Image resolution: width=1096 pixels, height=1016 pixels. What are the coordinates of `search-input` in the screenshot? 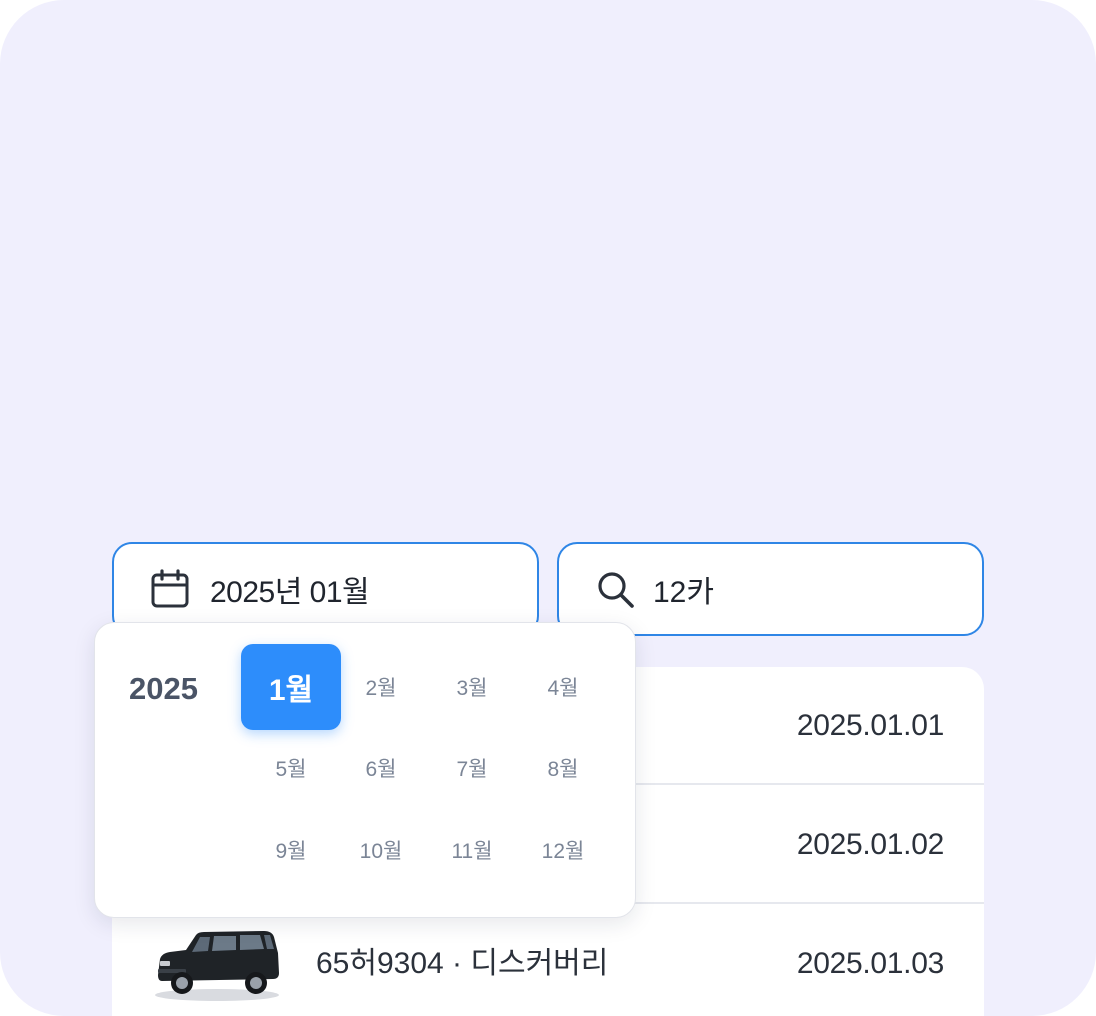 It's located at (803, 589).